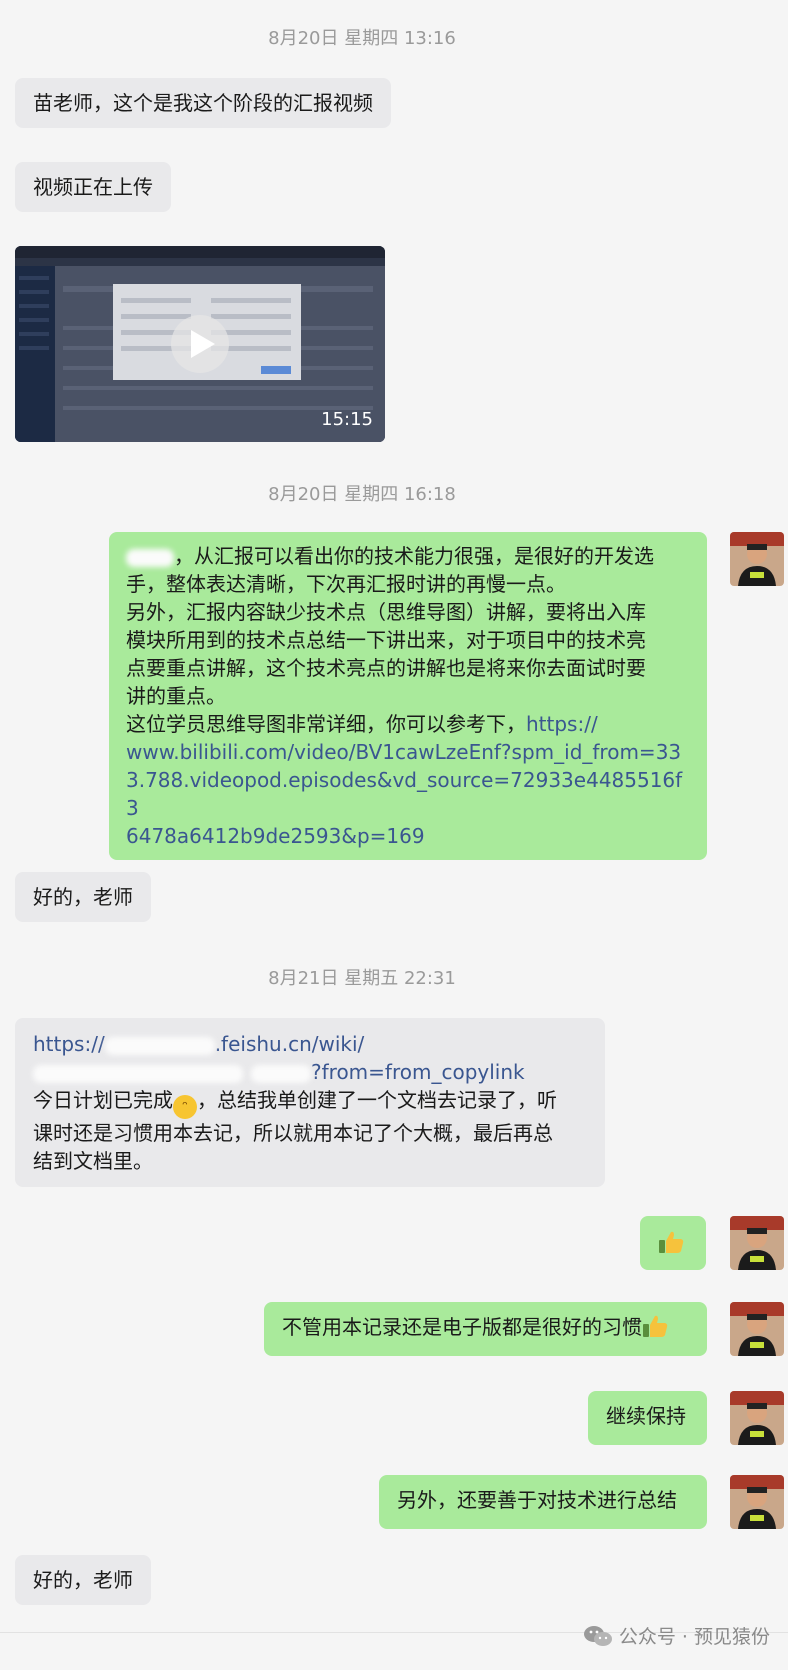  I want to click on feishu-link: ?from=from_copylink, so click(418, 1072).